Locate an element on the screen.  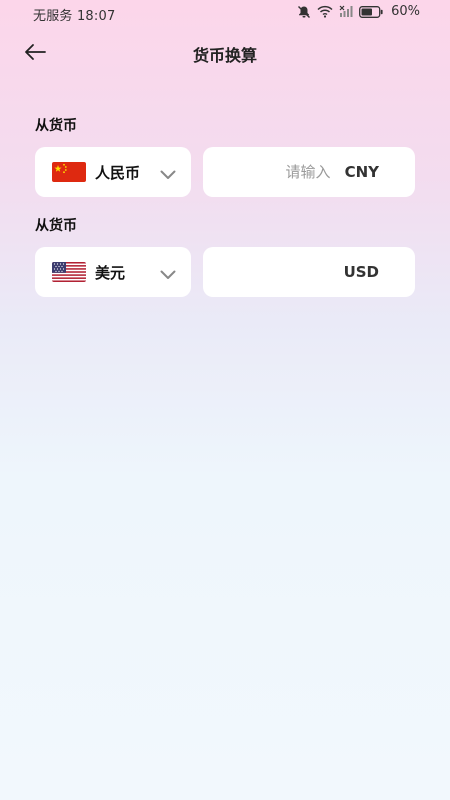
to-currency-select: 美元 is located at coordinates (113, 272).